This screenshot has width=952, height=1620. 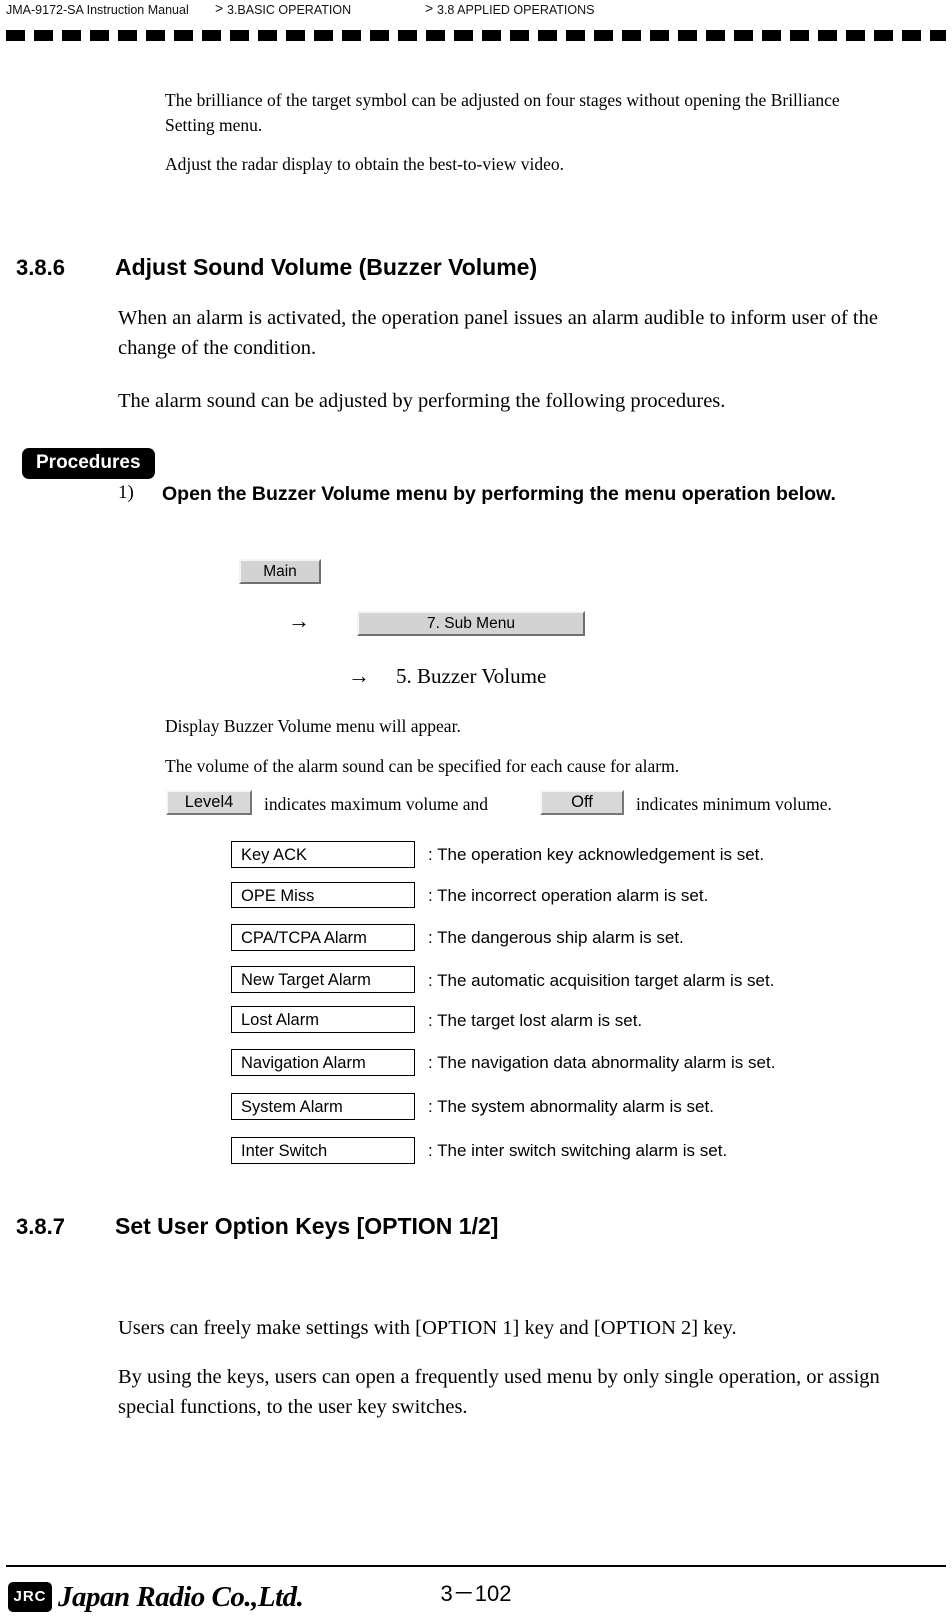 I want to click on alarm-key-5: Navigation Alarm, so click(x=323, y=1062).